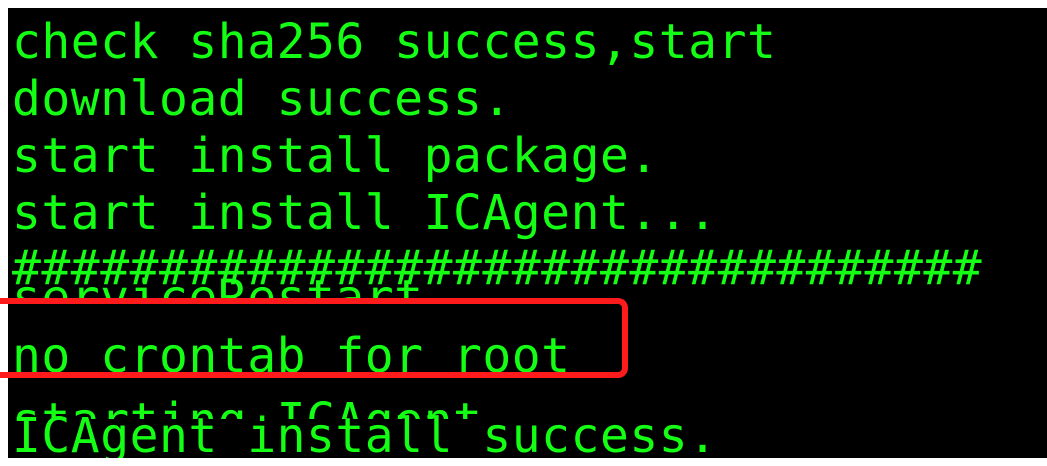 The image size is (1047, 466). What do you see at coordinates (394, 42) in the screenshot?
I see `terminal-line: check sha256 success,start` at bounding box center [394, 42].